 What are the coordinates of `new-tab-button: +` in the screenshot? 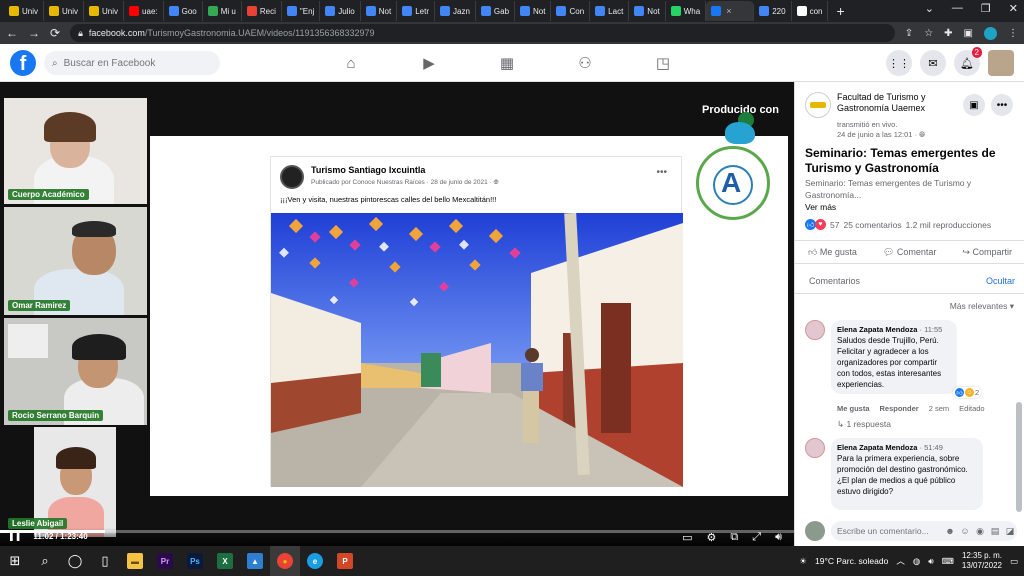 It's located at (840, 11).